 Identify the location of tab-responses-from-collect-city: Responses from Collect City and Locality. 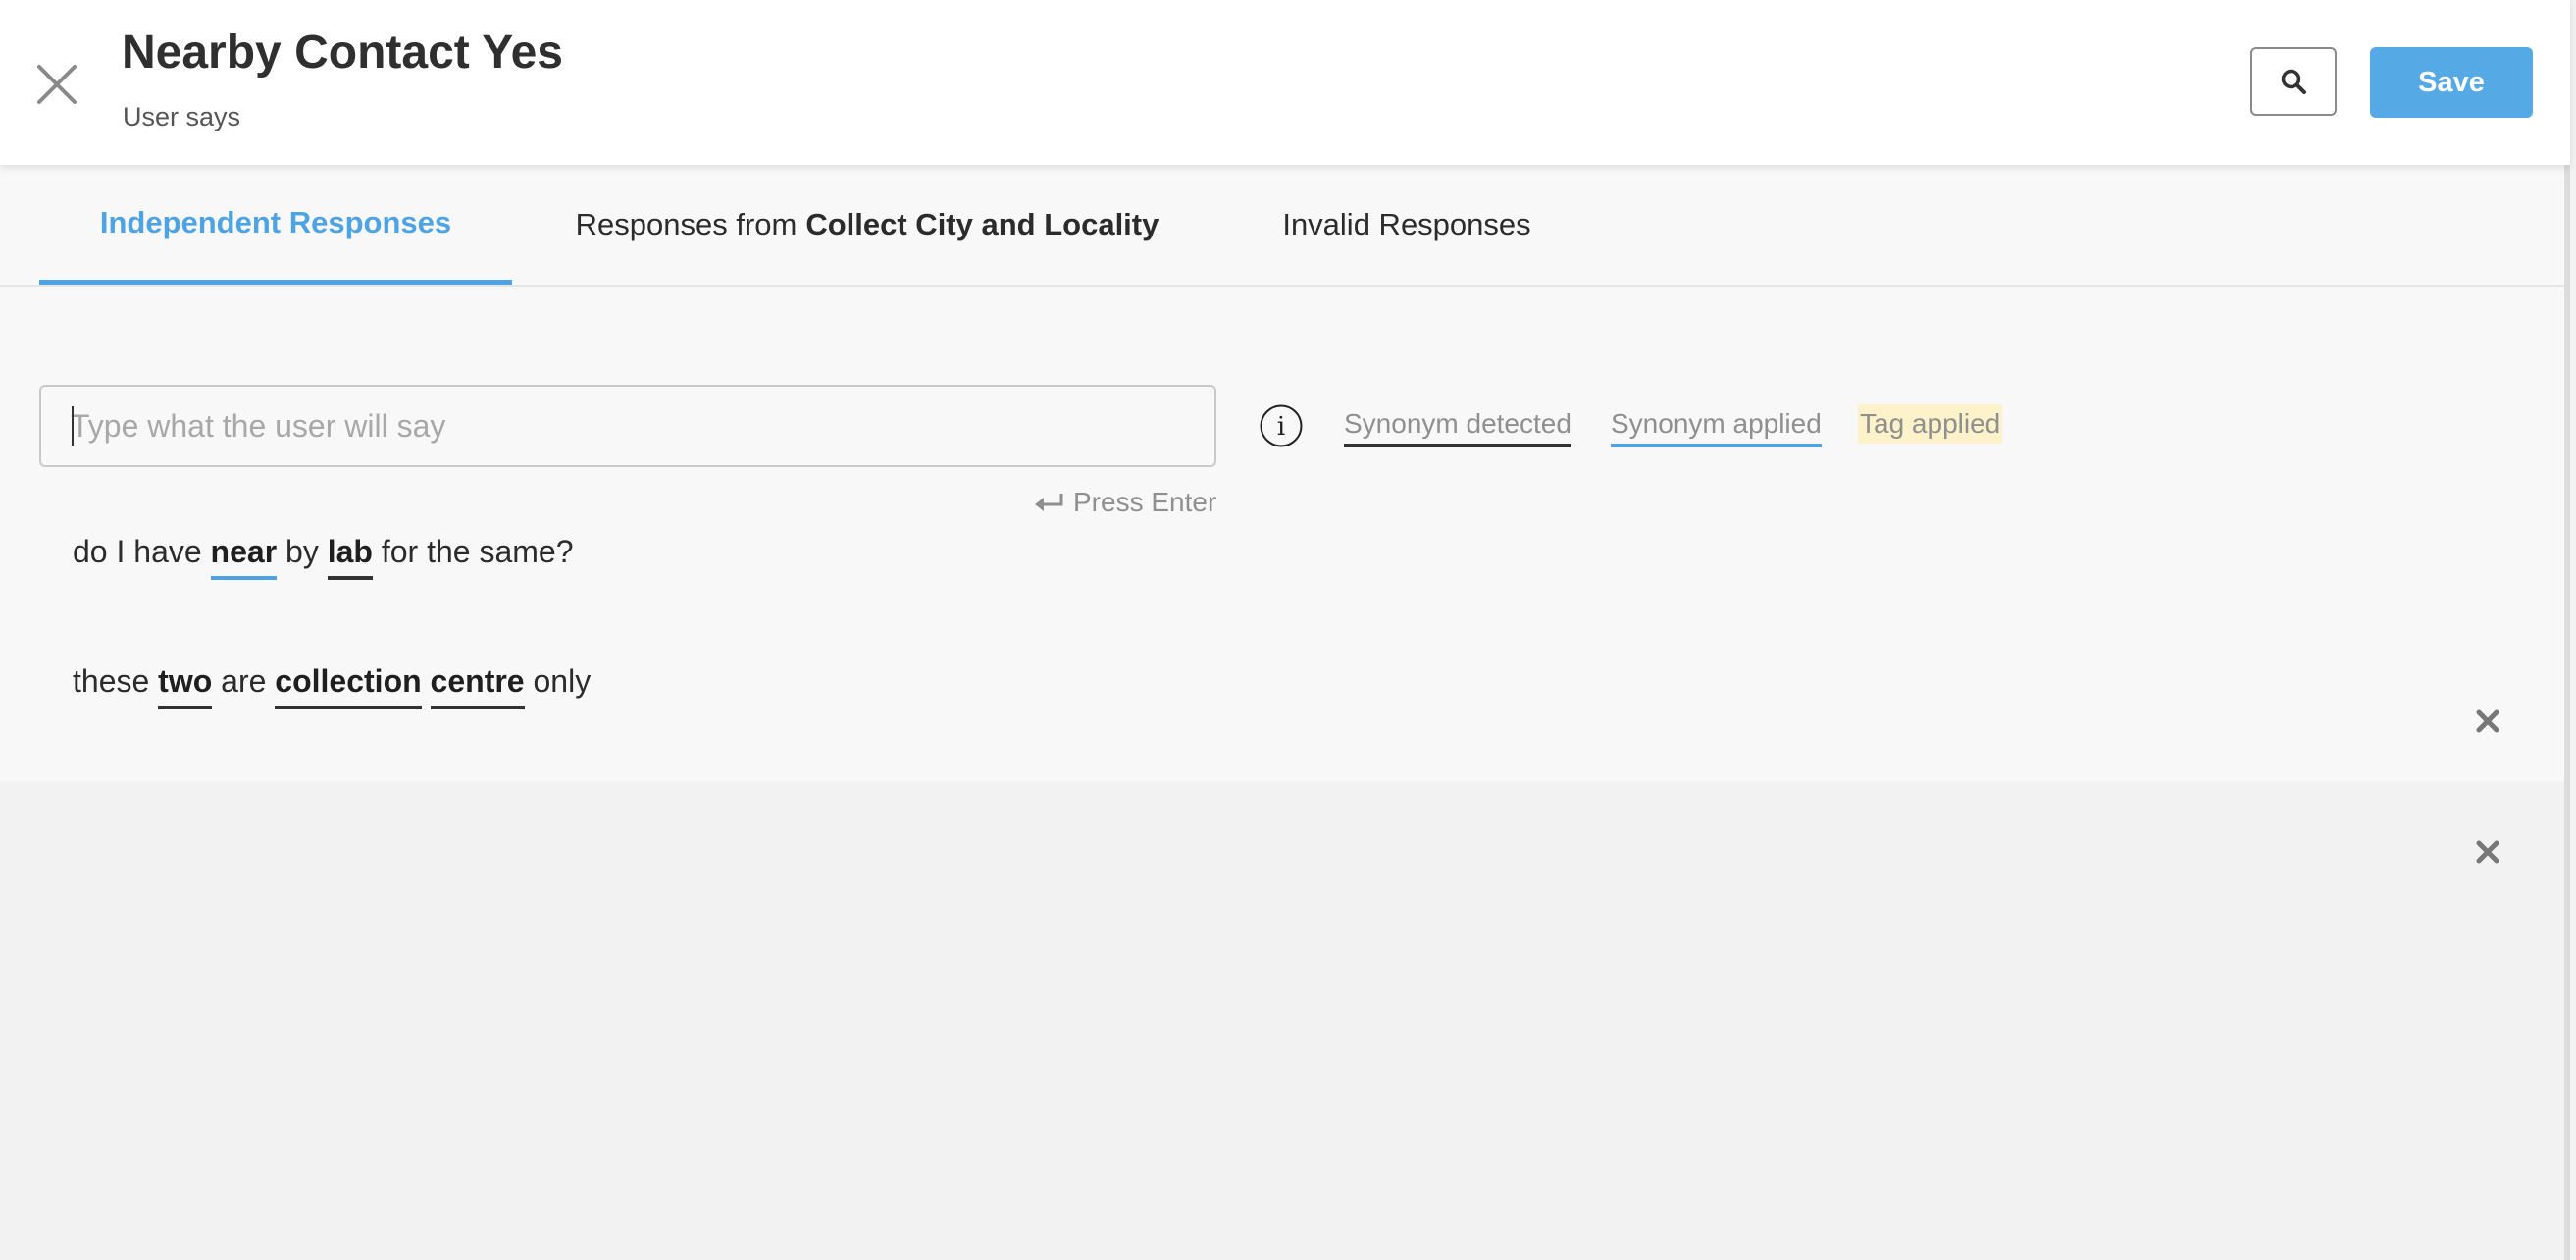
(867, 225).